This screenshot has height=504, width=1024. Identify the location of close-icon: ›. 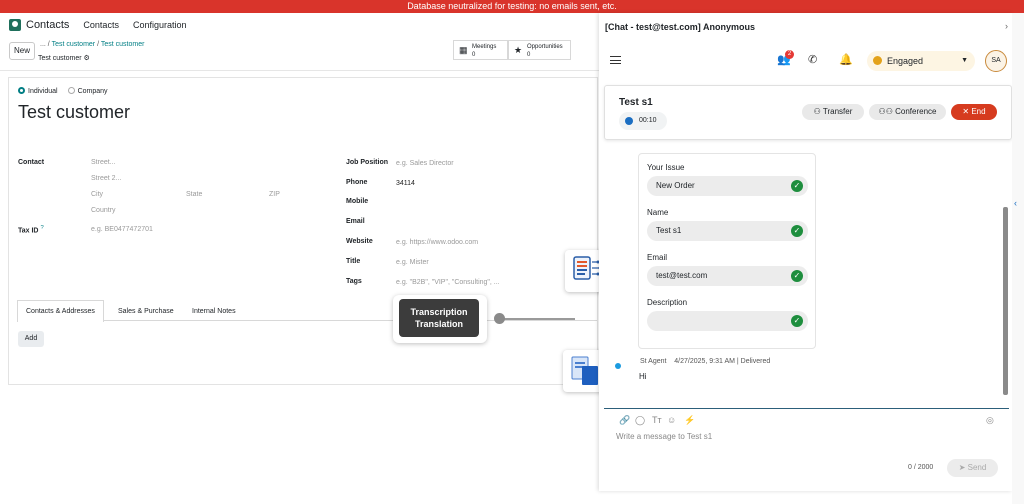
(1006, 26).